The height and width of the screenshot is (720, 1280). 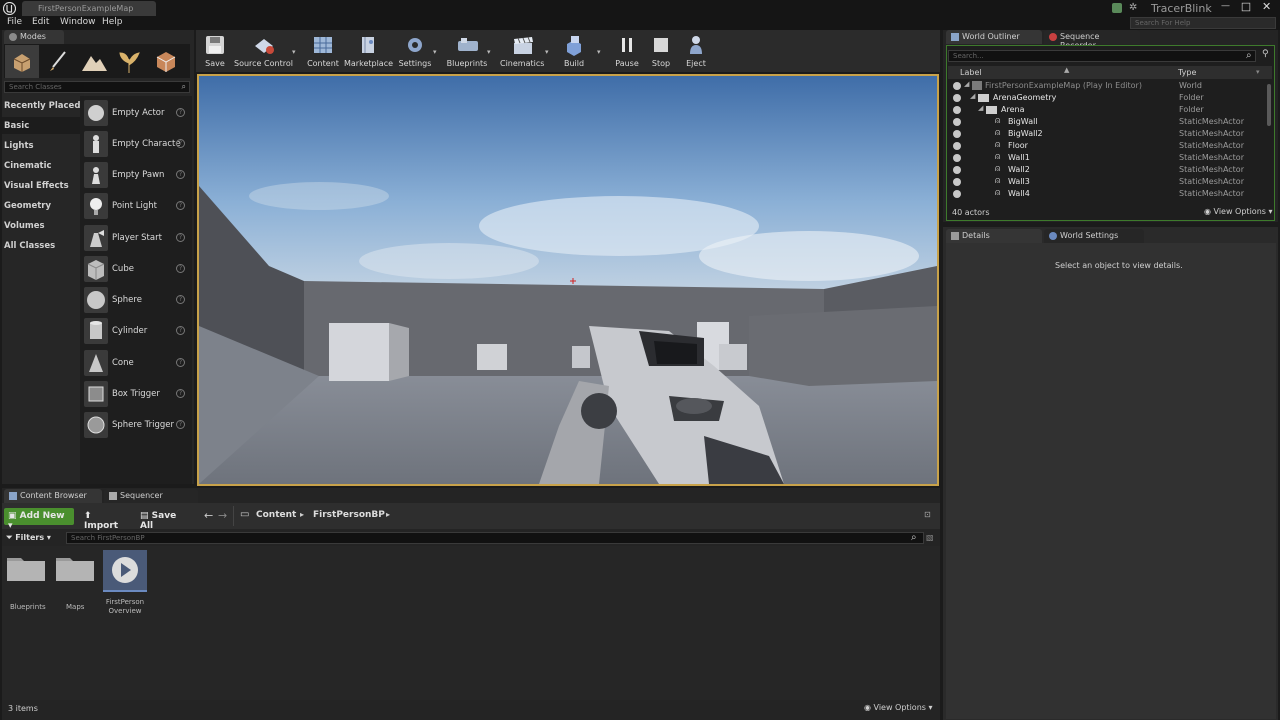 What do you see at coordinates (34, 37) in the screenshot?
I see `tab-modes: Modes` at bounding box center [34, 37].